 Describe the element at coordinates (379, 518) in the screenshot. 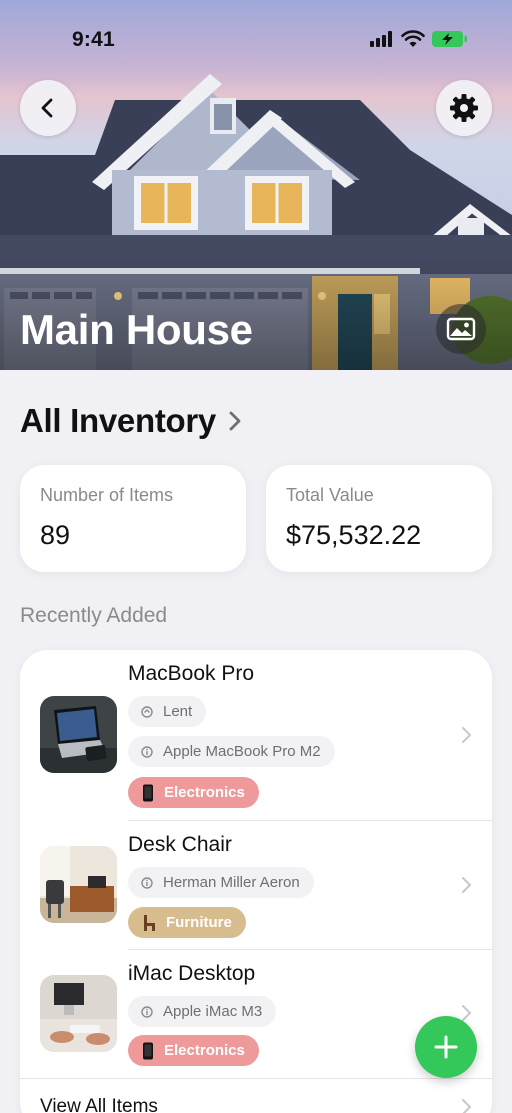

I see `stat-card-total-value: Total Value $75,532.22` at that location.